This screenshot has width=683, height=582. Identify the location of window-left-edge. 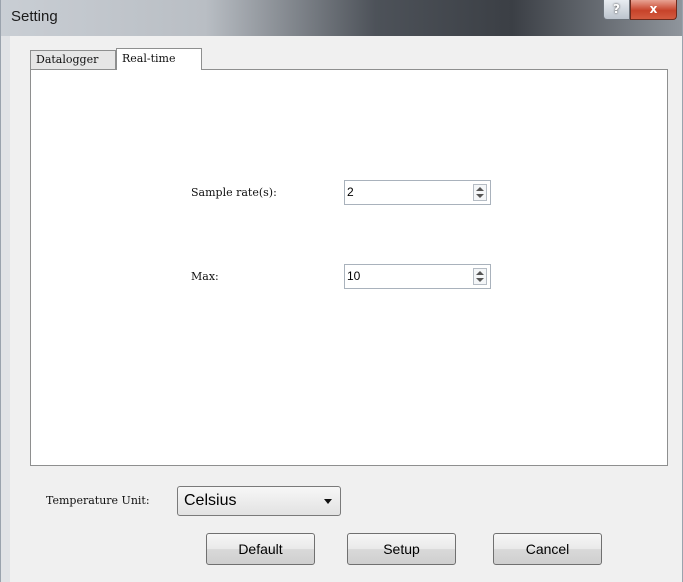
(5, 291).